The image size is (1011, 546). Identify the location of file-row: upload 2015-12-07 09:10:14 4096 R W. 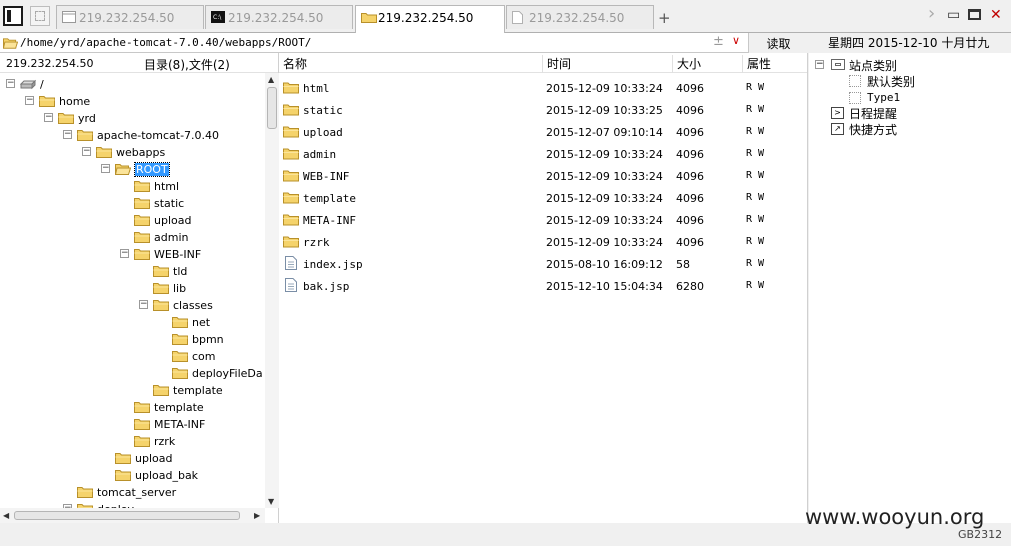
(543, 132).